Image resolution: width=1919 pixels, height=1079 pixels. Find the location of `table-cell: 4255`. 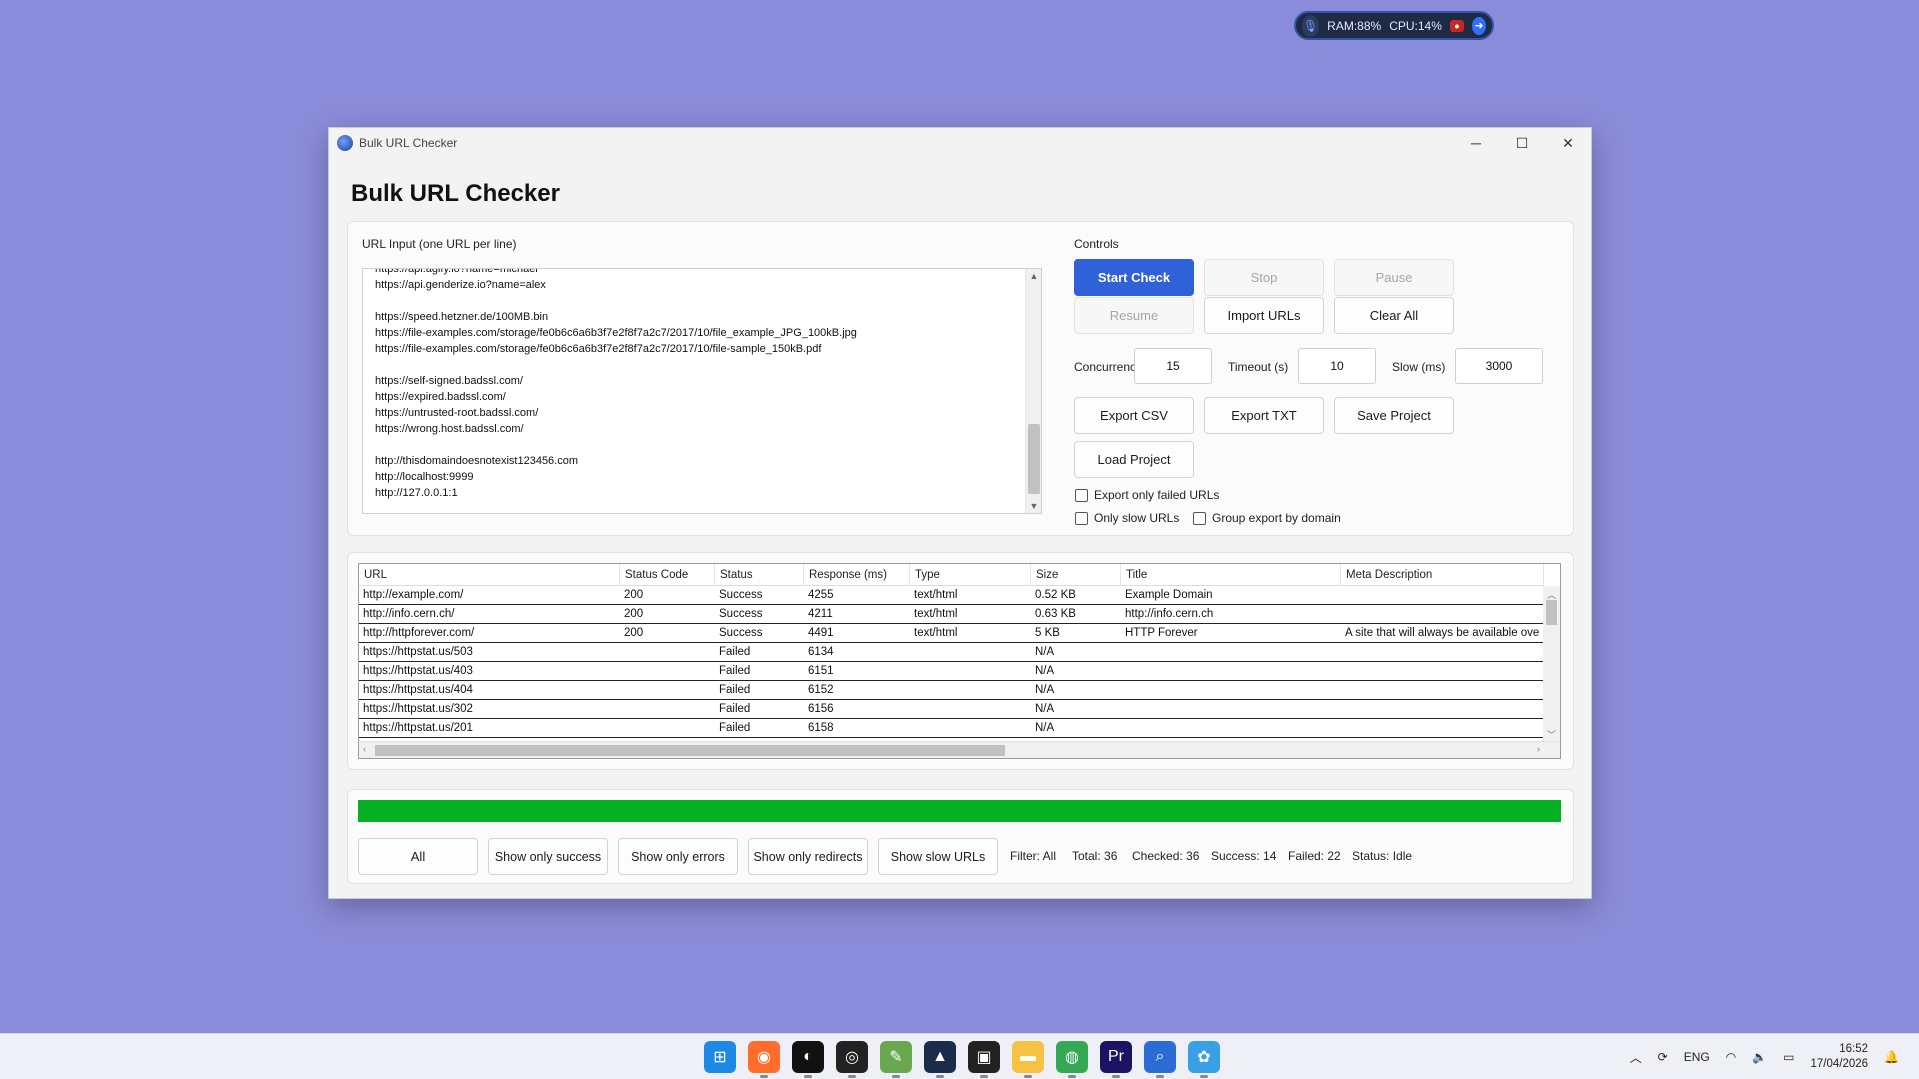

table-cell: 4255 is located at coordinates (821, 595).